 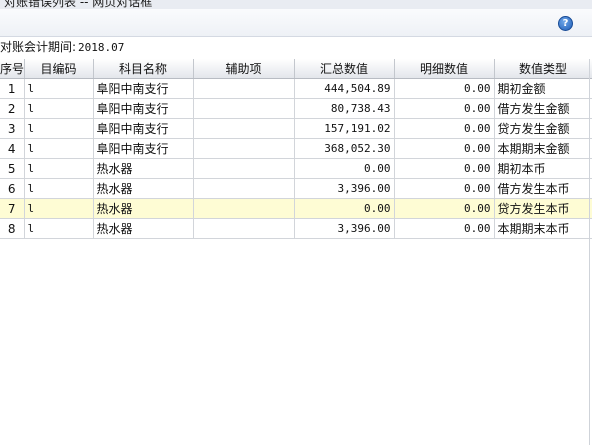 What do you see at coordinates (543, 108) in the screenshot?
I see `value-type-cell: 借方发生金额` at bounding box center [543, 108].